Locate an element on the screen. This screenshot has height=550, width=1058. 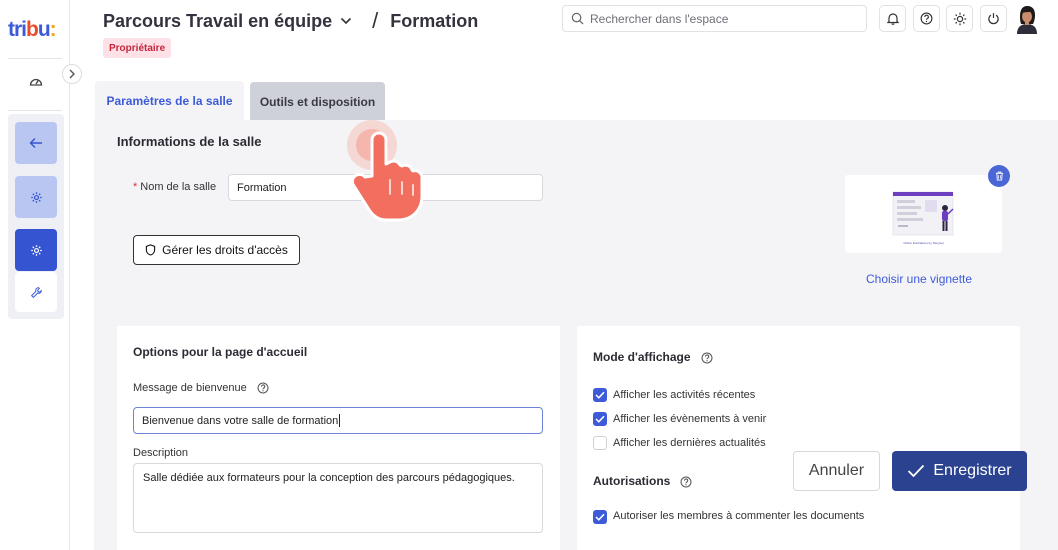
arrow-left-icon is located at coordinates (35, 143).